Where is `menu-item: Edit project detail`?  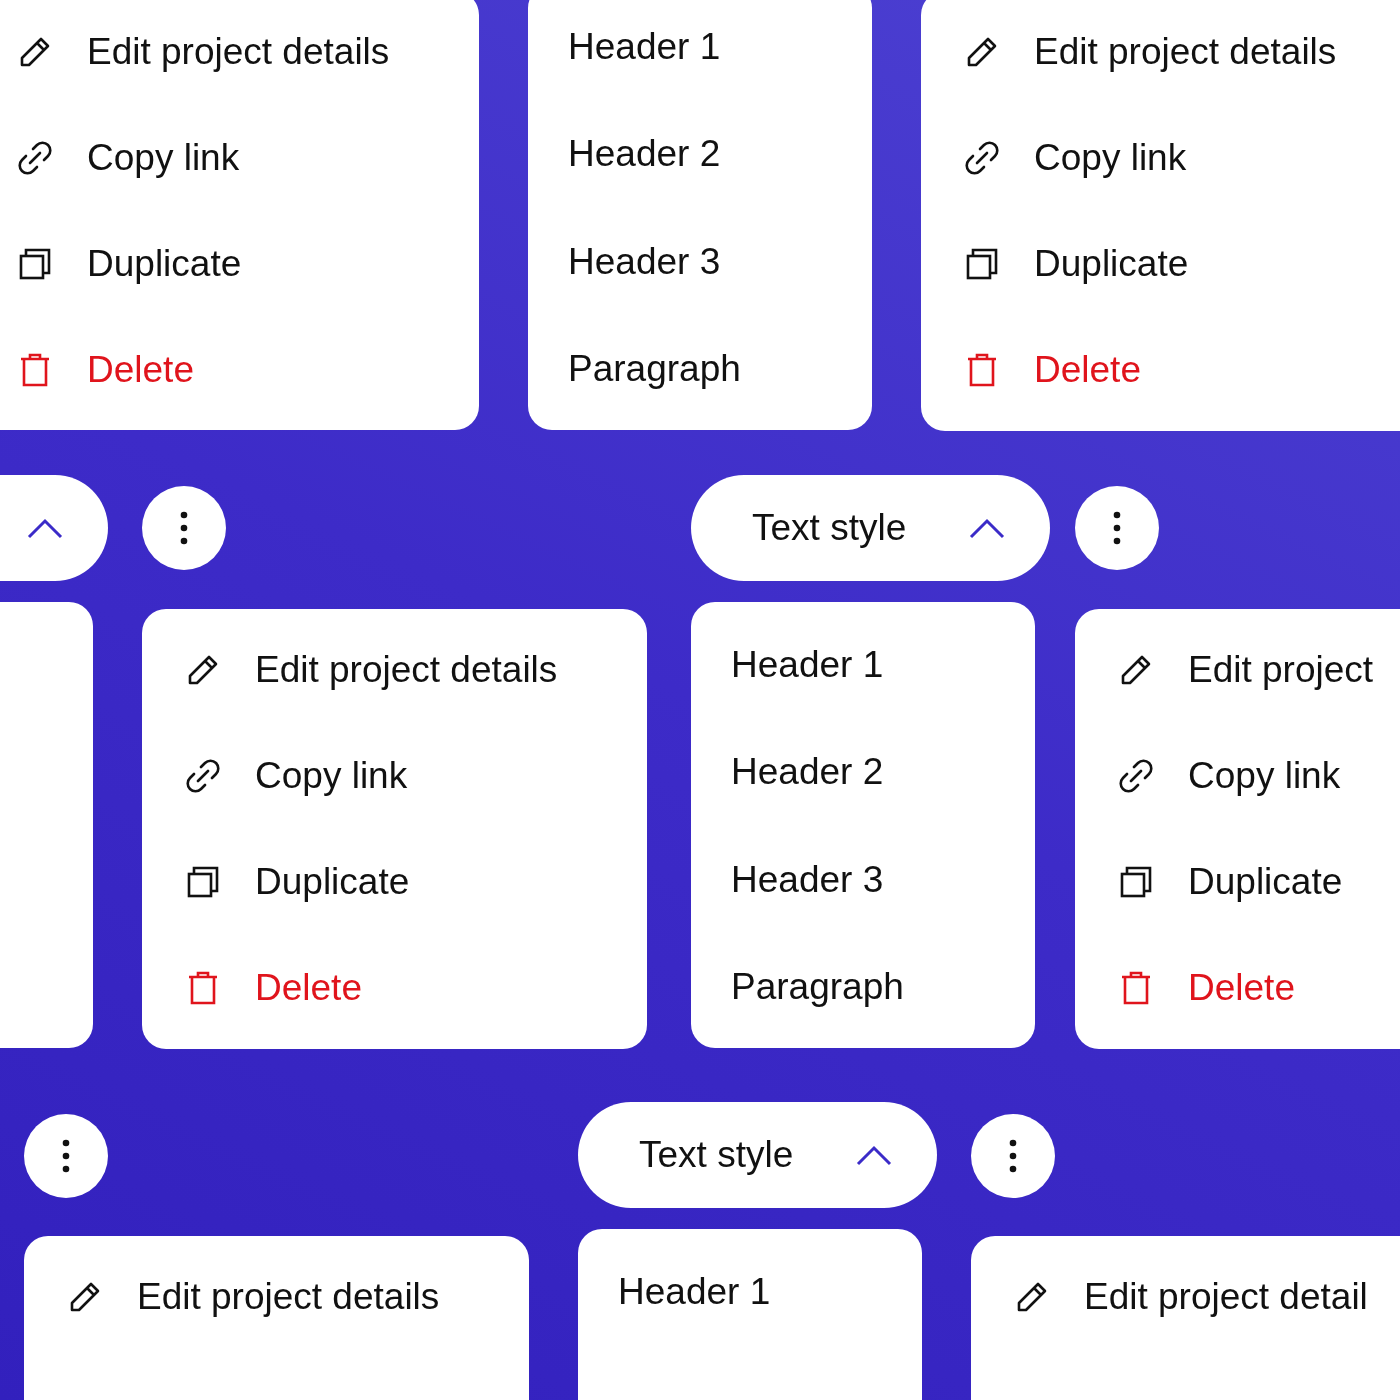
menu-item: Edit project detail is located at coordinates (1206, 1297).